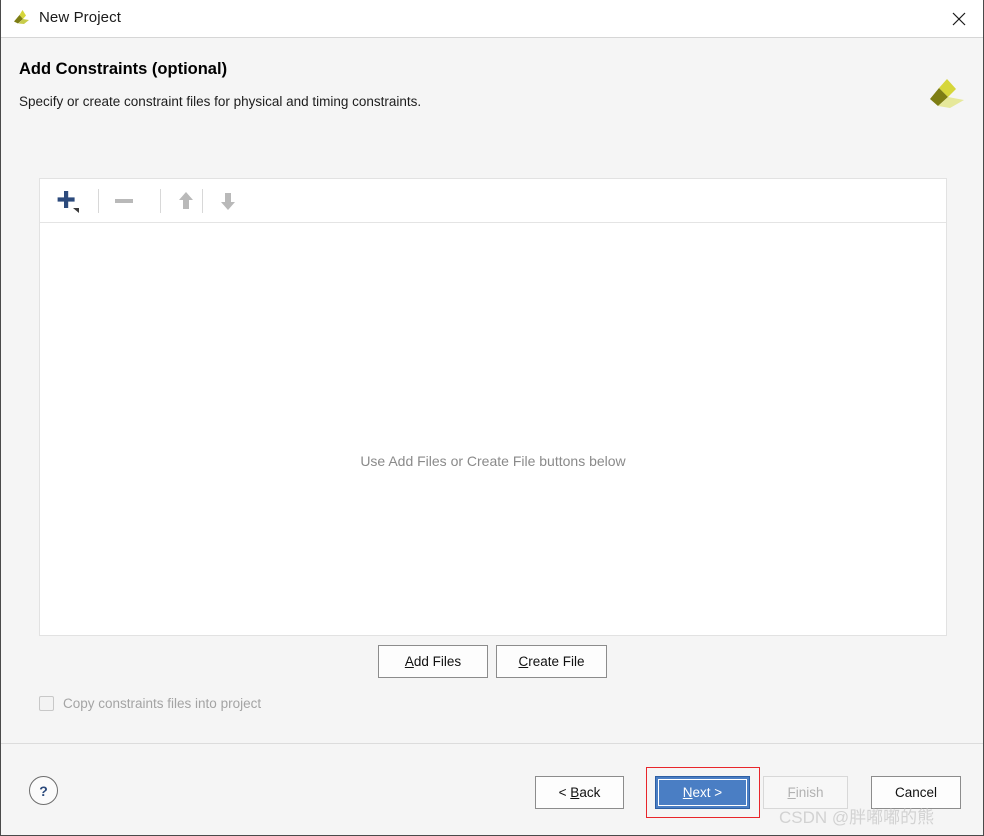  Describe the element at coordinates (579, 792) in the screenshot. I see `back-button: < Back` at that location.